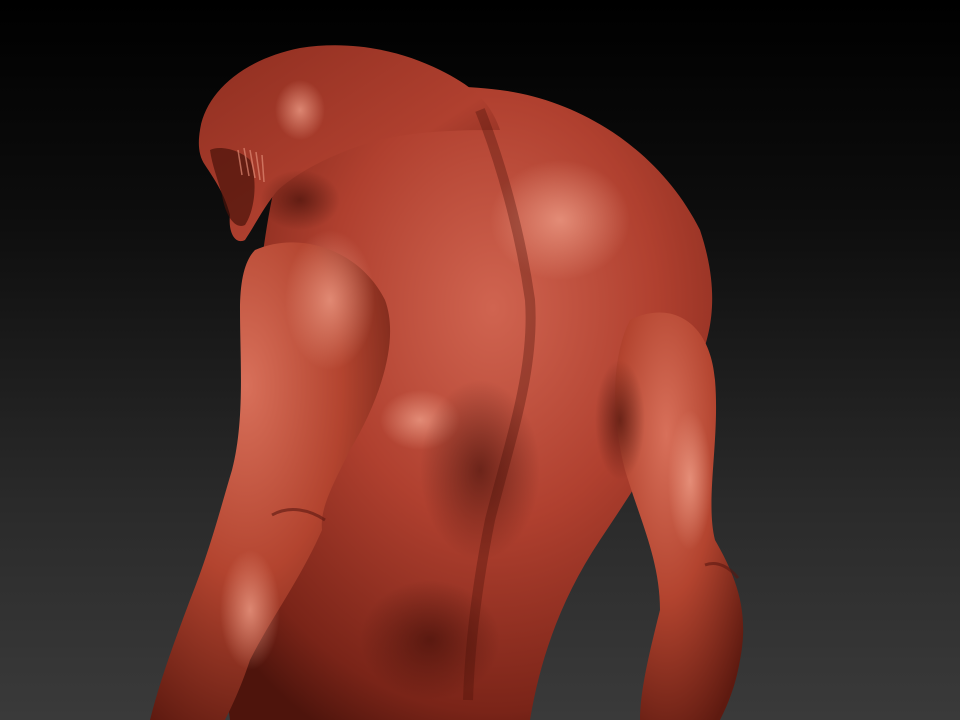 The width and height of the screenshot is (960, 720). Describe the element at coordinates (300, 110) in the screenshot. I see `head-highlight` at that location.